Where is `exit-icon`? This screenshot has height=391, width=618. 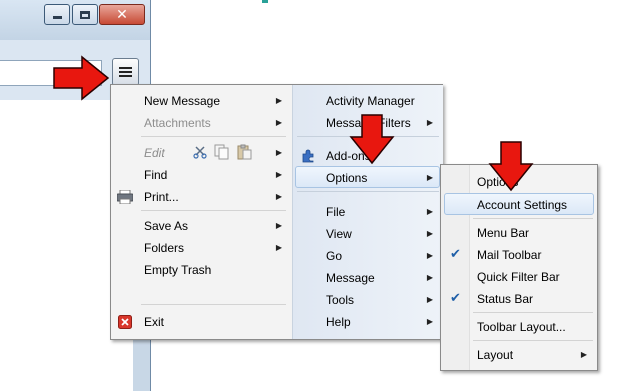
exit-icon is located at coordinates (125, 322).